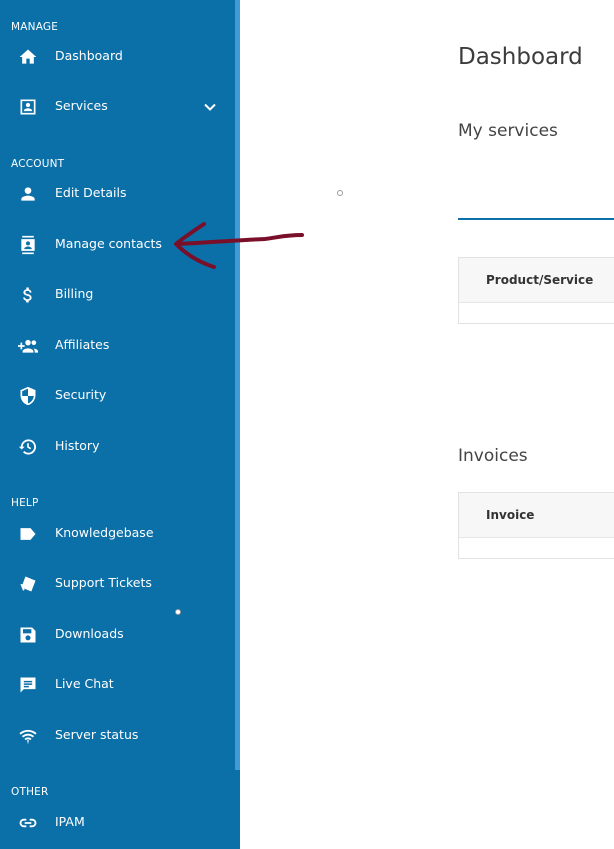 The image size is (614, 849). What do you see at coordinates (30, 792) in the screenshot?
I see `section-other: OTHER` at bounding box center [30, 792].